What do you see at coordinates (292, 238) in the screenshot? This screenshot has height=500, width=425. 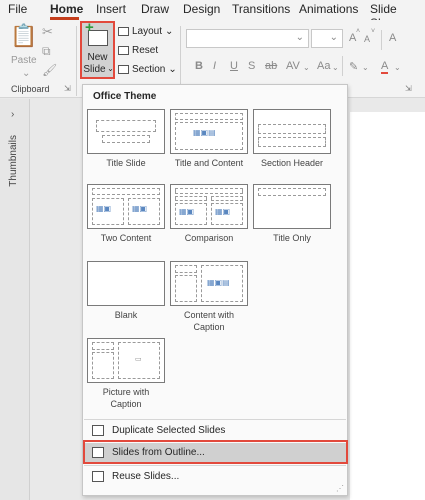 I see `layout-name: Title Only` at bounding box center [292, 238].